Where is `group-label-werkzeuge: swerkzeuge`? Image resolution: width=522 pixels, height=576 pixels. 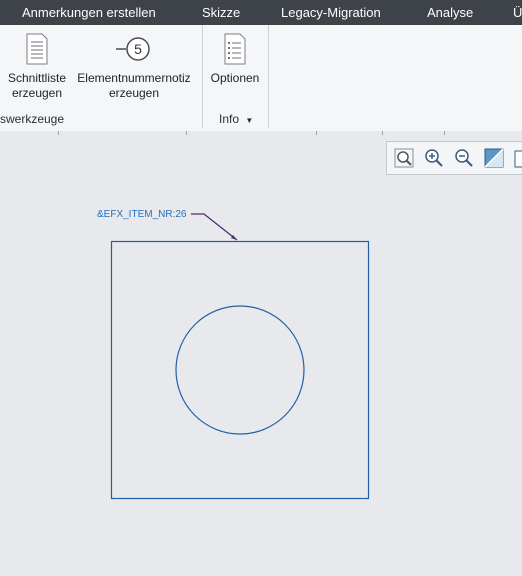
group-label-werkzeuge: swerkzeuge is located at coordinates (32, 119).